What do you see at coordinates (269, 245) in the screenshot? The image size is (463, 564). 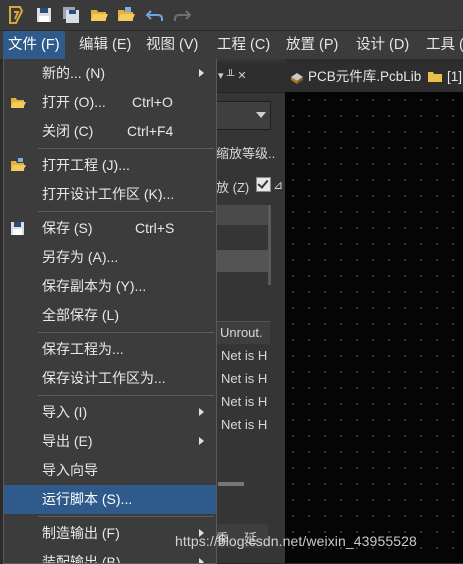 I see `panel-scrollbar` at bounding box center [269, 245].